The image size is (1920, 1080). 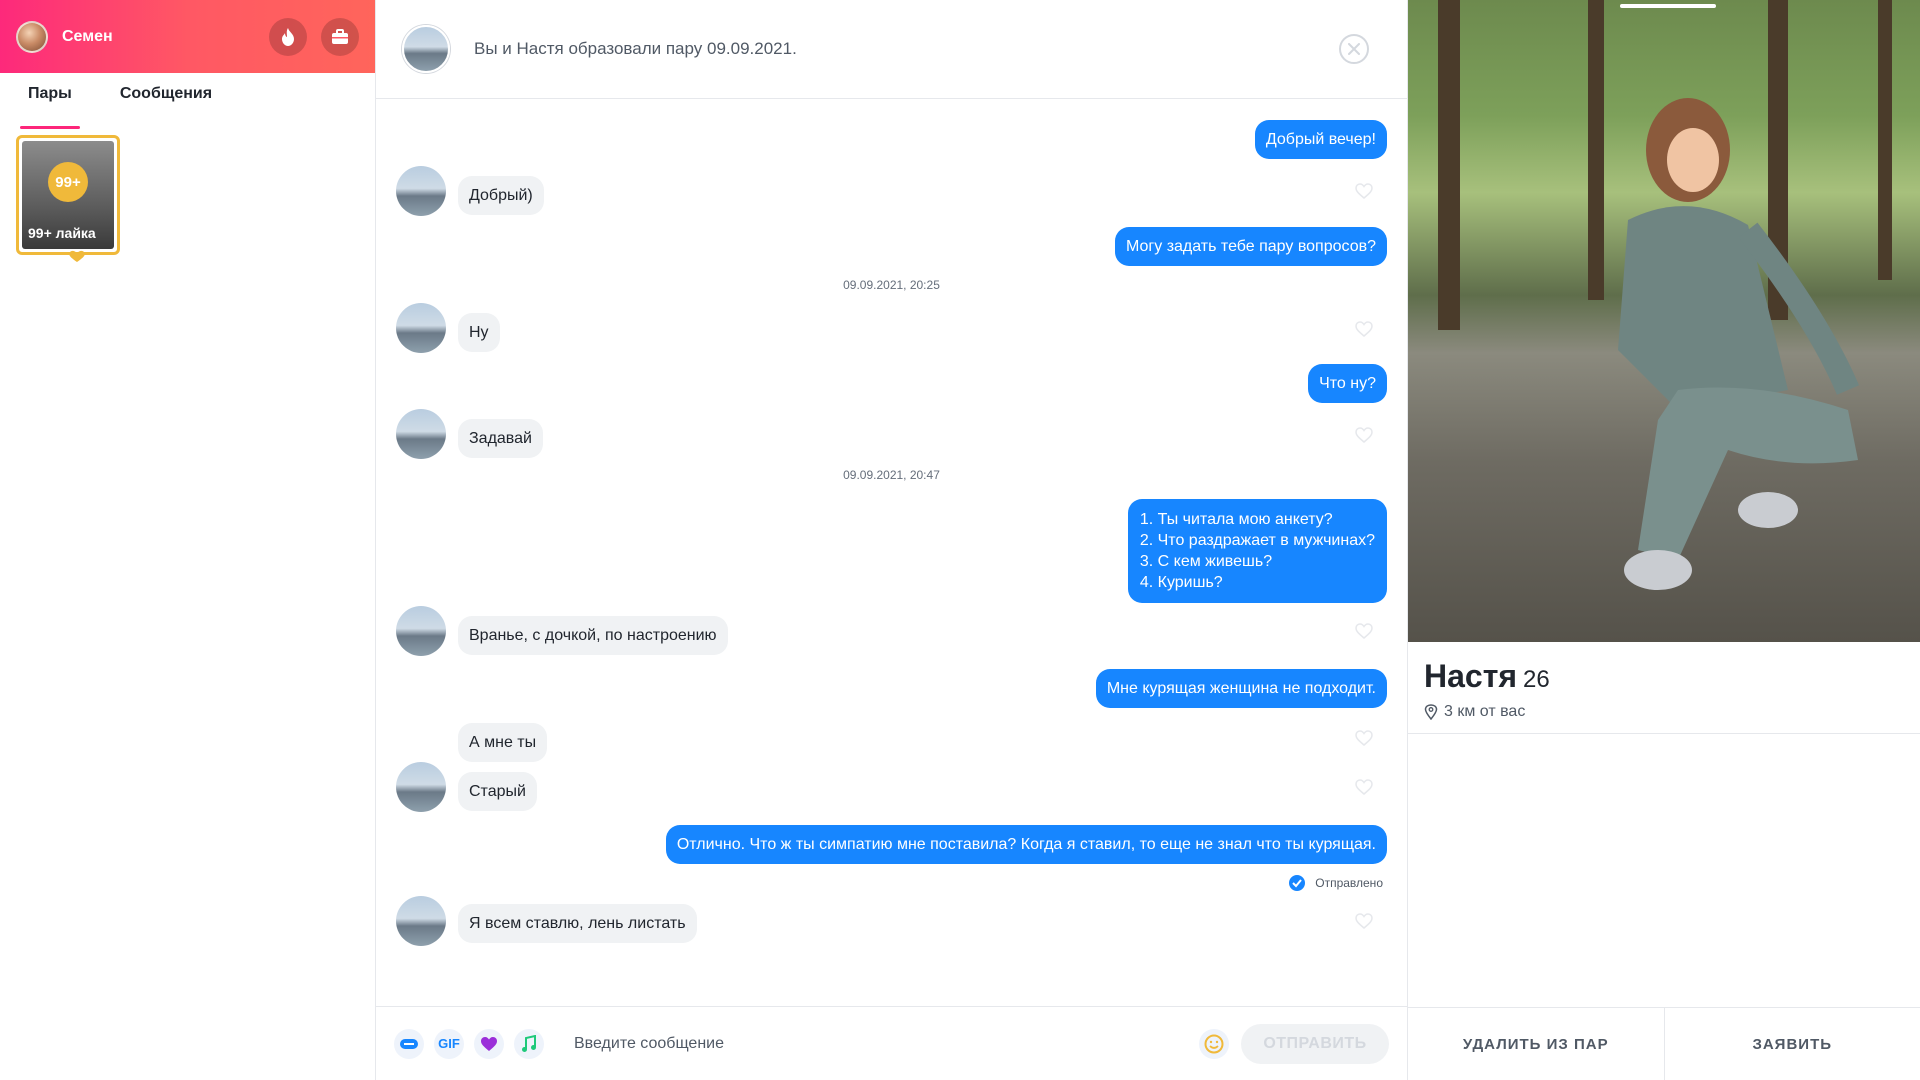 What do you see at coordinates (891, 285) in the screenshot?
I see `message-timestamp: 09.09.2021, 20:25` at bounding box center [891, 285].